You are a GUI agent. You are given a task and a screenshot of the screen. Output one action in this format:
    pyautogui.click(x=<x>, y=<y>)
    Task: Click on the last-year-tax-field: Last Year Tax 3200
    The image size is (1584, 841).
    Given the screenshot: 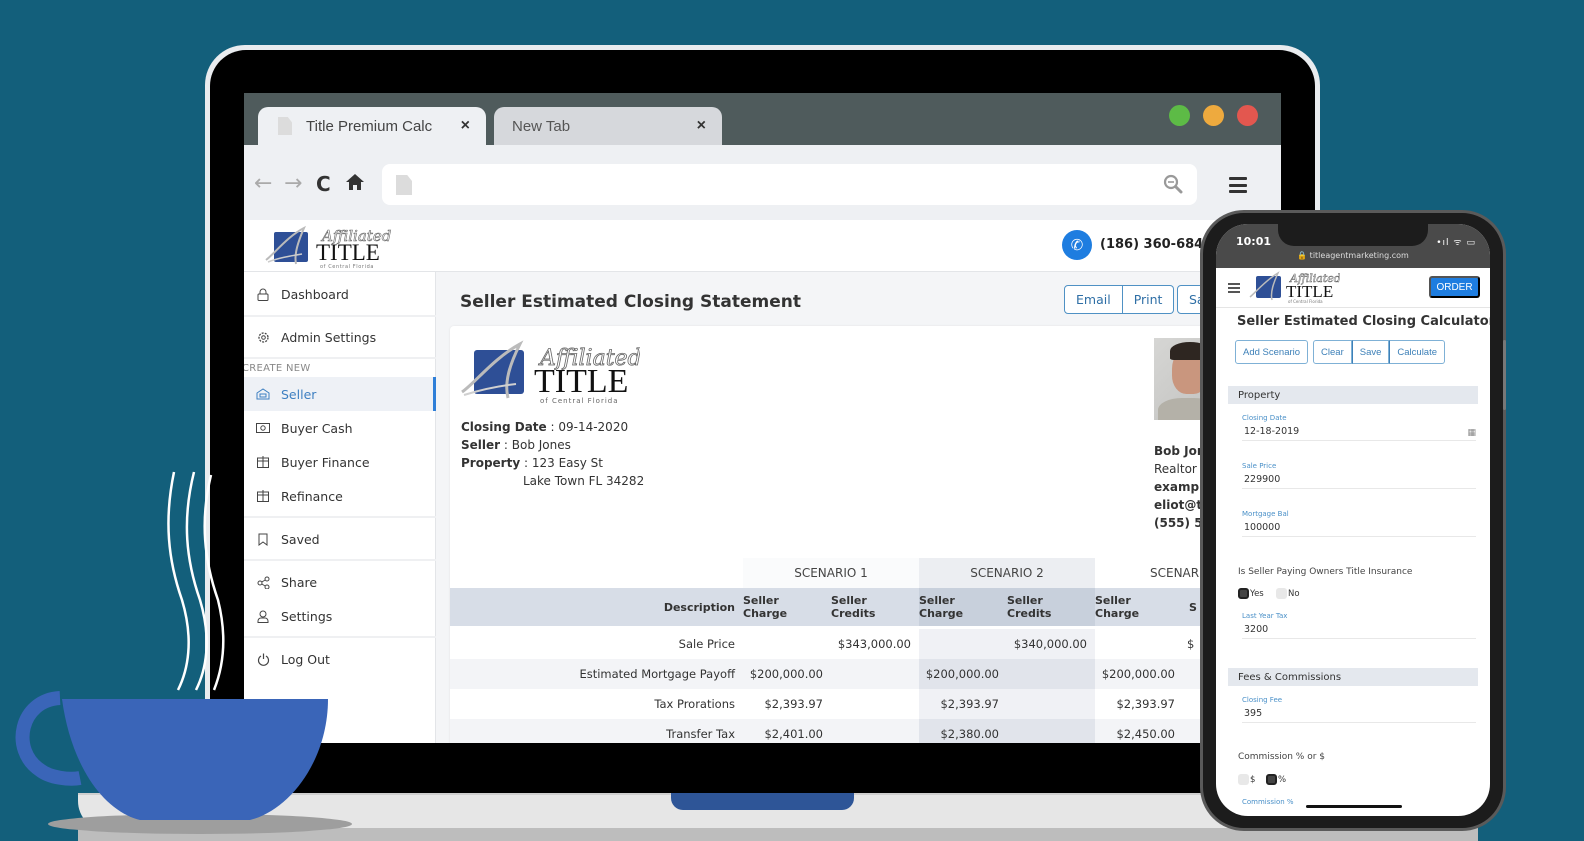 What is the action you would take?
    pyautogui.click(x=1359, y=625)
    